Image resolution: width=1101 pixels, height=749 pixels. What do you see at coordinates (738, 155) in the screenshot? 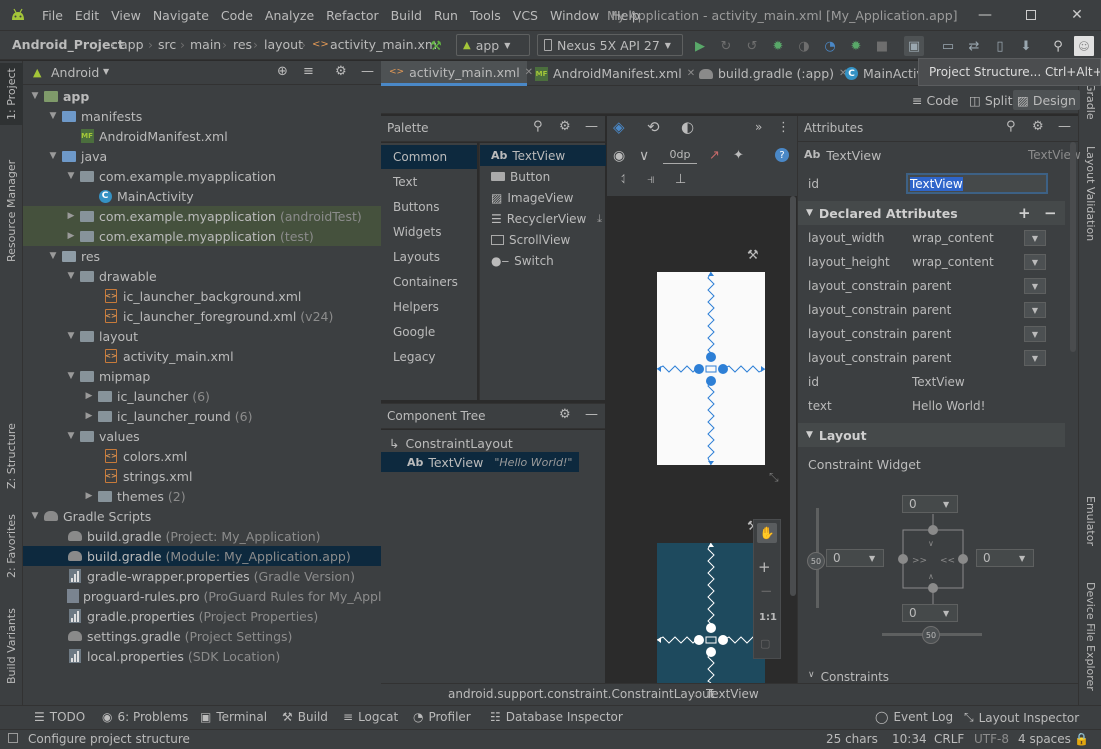
I see `infer-constraints-wand-icon: ✦` at bounding box center [738, 155].